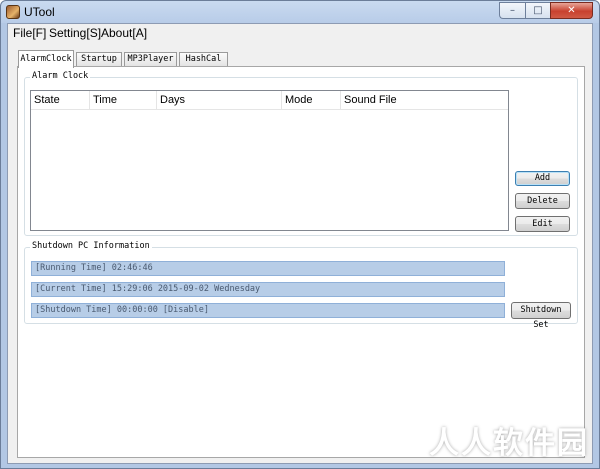  Describe the element at coordinates (424, 100) in the screenshot. I see `column-sound-file: Sound File` at that location.